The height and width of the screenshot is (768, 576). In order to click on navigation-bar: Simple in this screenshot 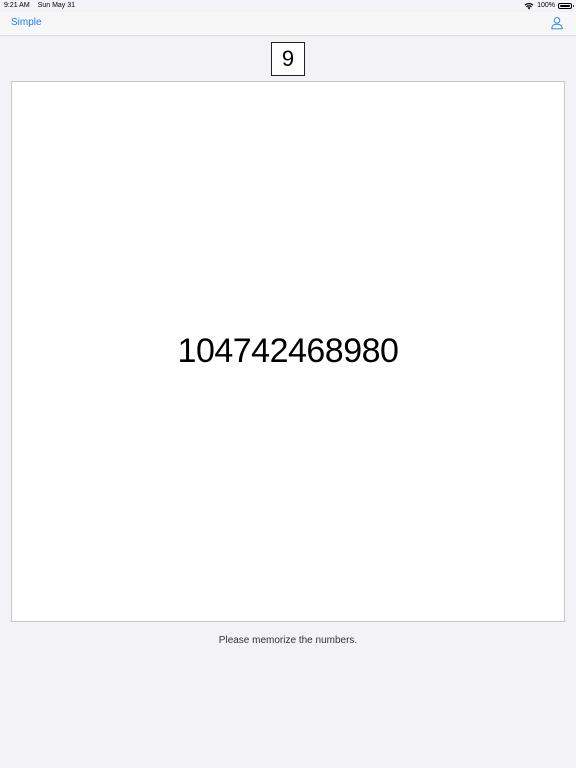, I will do `click(288, 24)`.